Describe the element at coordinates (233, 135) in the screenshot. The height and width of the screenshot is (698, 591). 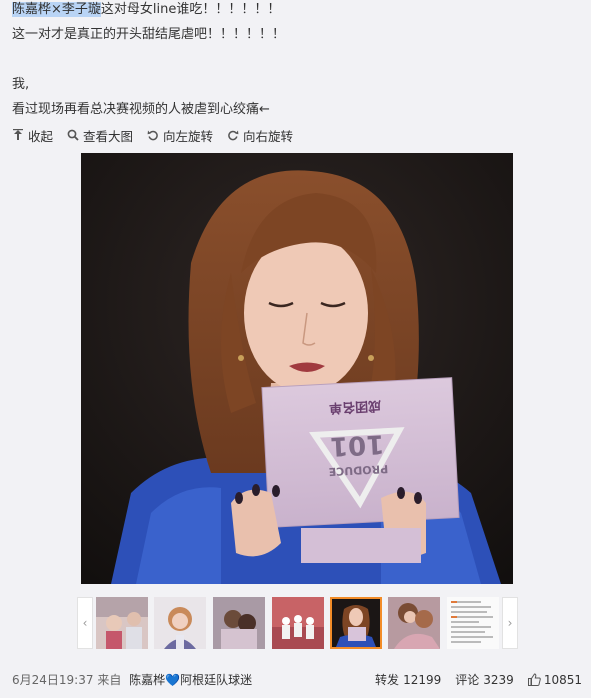
I see `rotate-right-icon` at that location.